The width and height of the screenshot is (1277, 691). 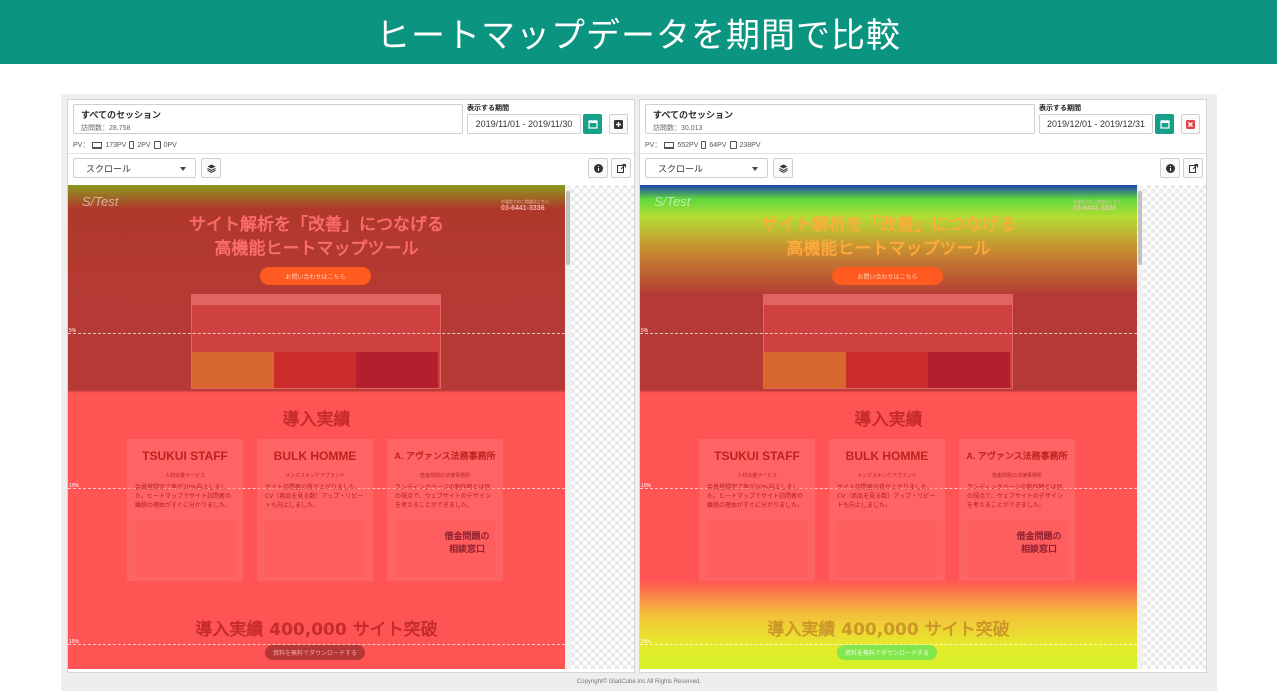 What do you see at coordinates (602, 427) in the screenshot?
I see `transparent-area` at bounding box center [602, 427].